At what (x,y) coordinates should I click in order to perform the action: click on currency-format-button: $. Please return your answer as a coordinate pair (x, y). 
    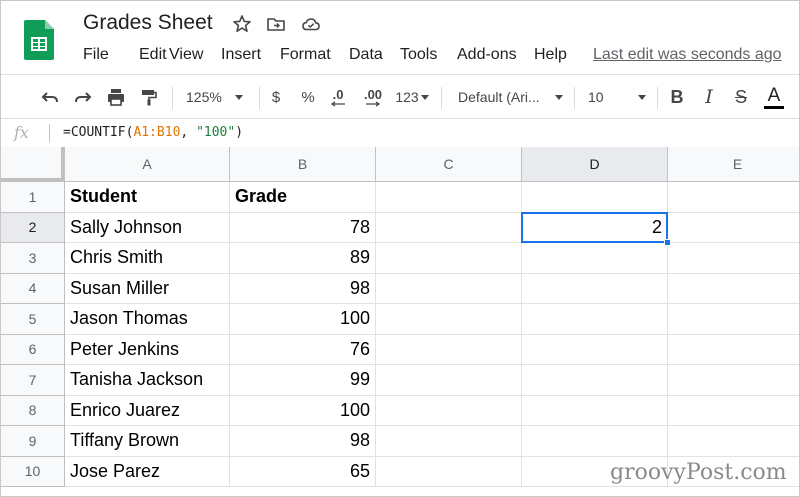
    Looking at the image, I should click on (276, 97).